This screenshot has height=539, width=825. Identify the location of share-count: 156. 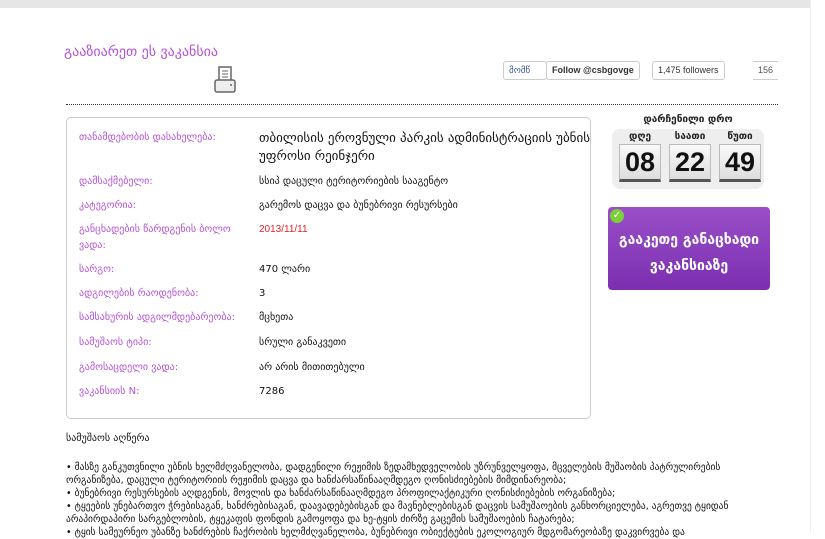
(766, 70).